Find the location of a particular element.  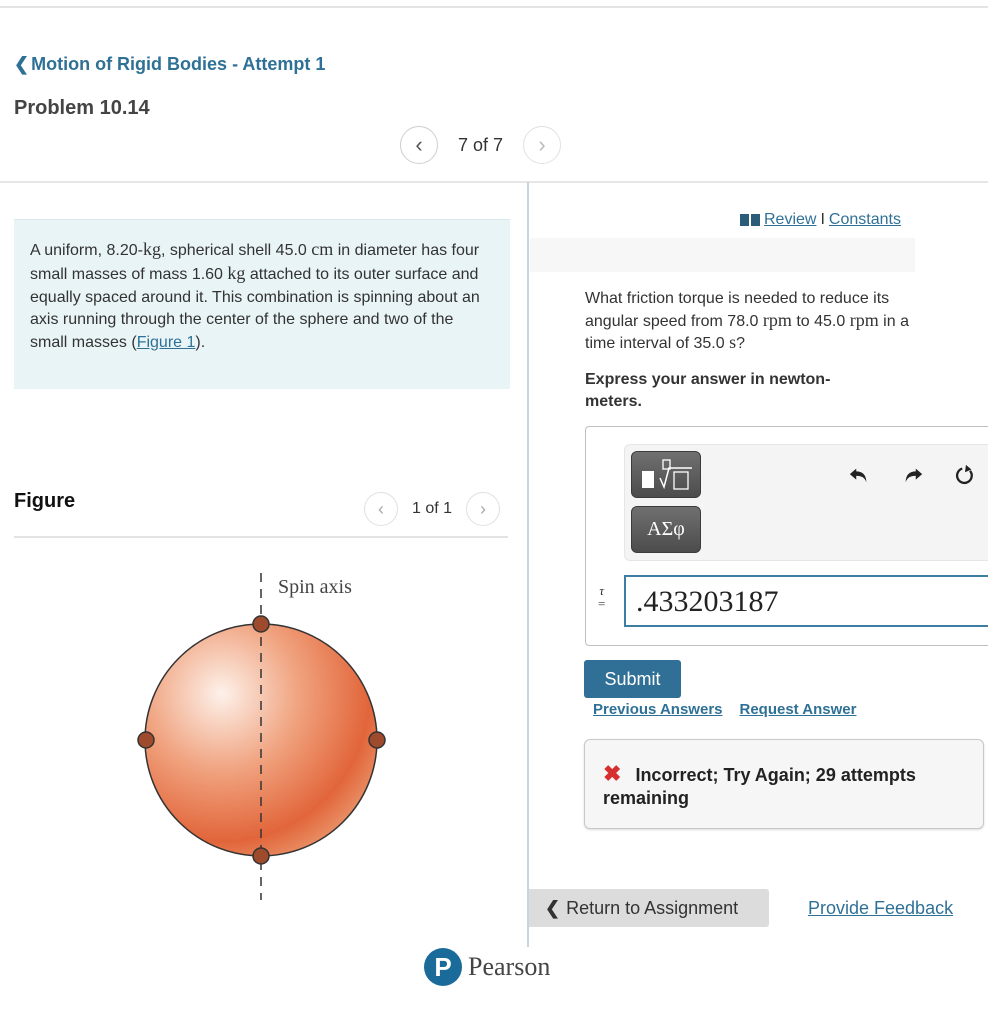

previous-figure-button: ‹ is located at coordinates (381, 509).